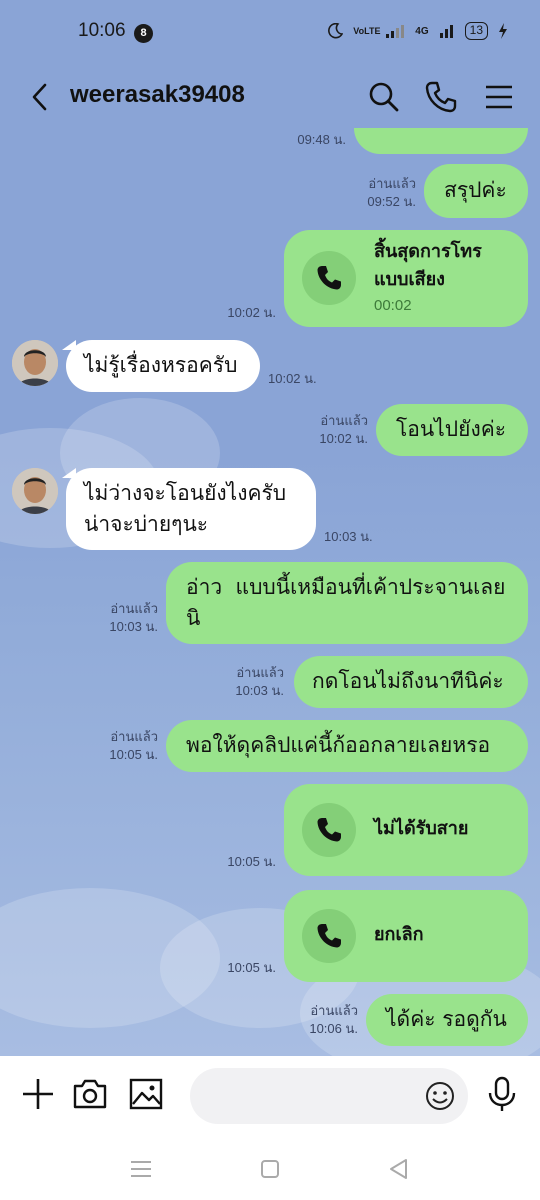 This screenshot has width=540, height=1200. What do you see at coordinates (41, 97) in the screenshot?
I see `chevron-left-icon` at bounding box center [41, 97].